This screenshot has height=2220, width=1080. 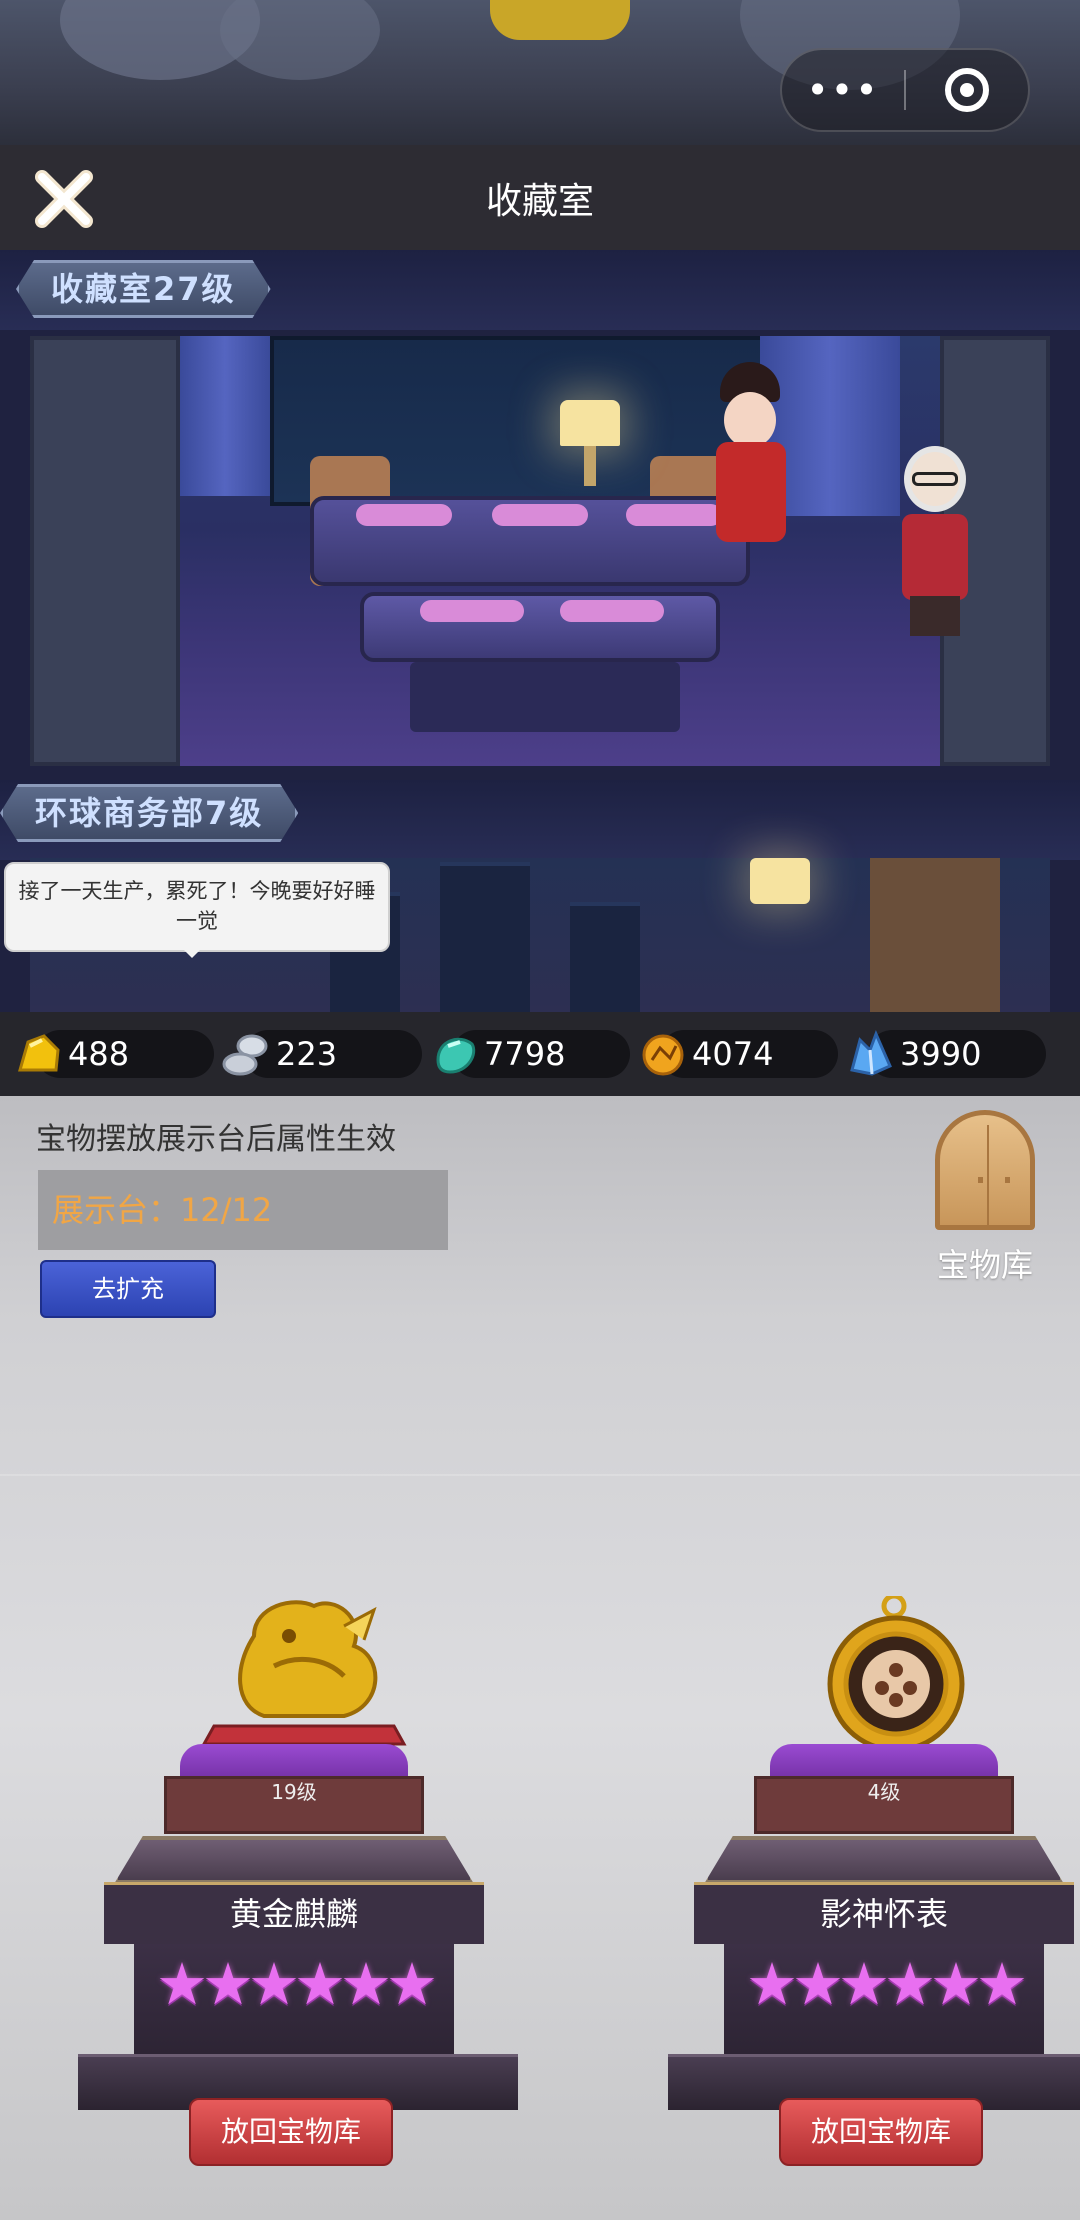 I want to click on lamp-stand, so click(x=590, y=466).